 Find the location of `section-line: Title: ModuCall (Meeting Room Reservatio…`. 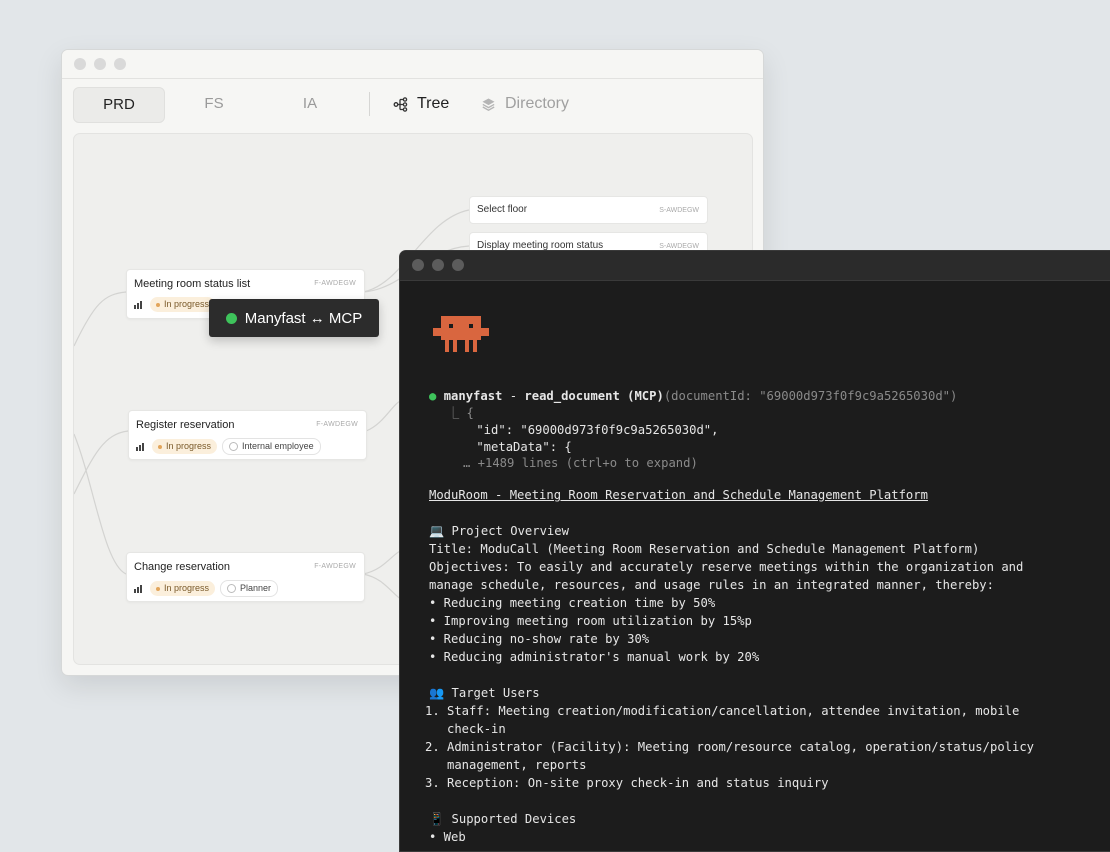

section-line: Title: ModuCall (Meeting Room Reservatio… is located at coordinates (704, 549).